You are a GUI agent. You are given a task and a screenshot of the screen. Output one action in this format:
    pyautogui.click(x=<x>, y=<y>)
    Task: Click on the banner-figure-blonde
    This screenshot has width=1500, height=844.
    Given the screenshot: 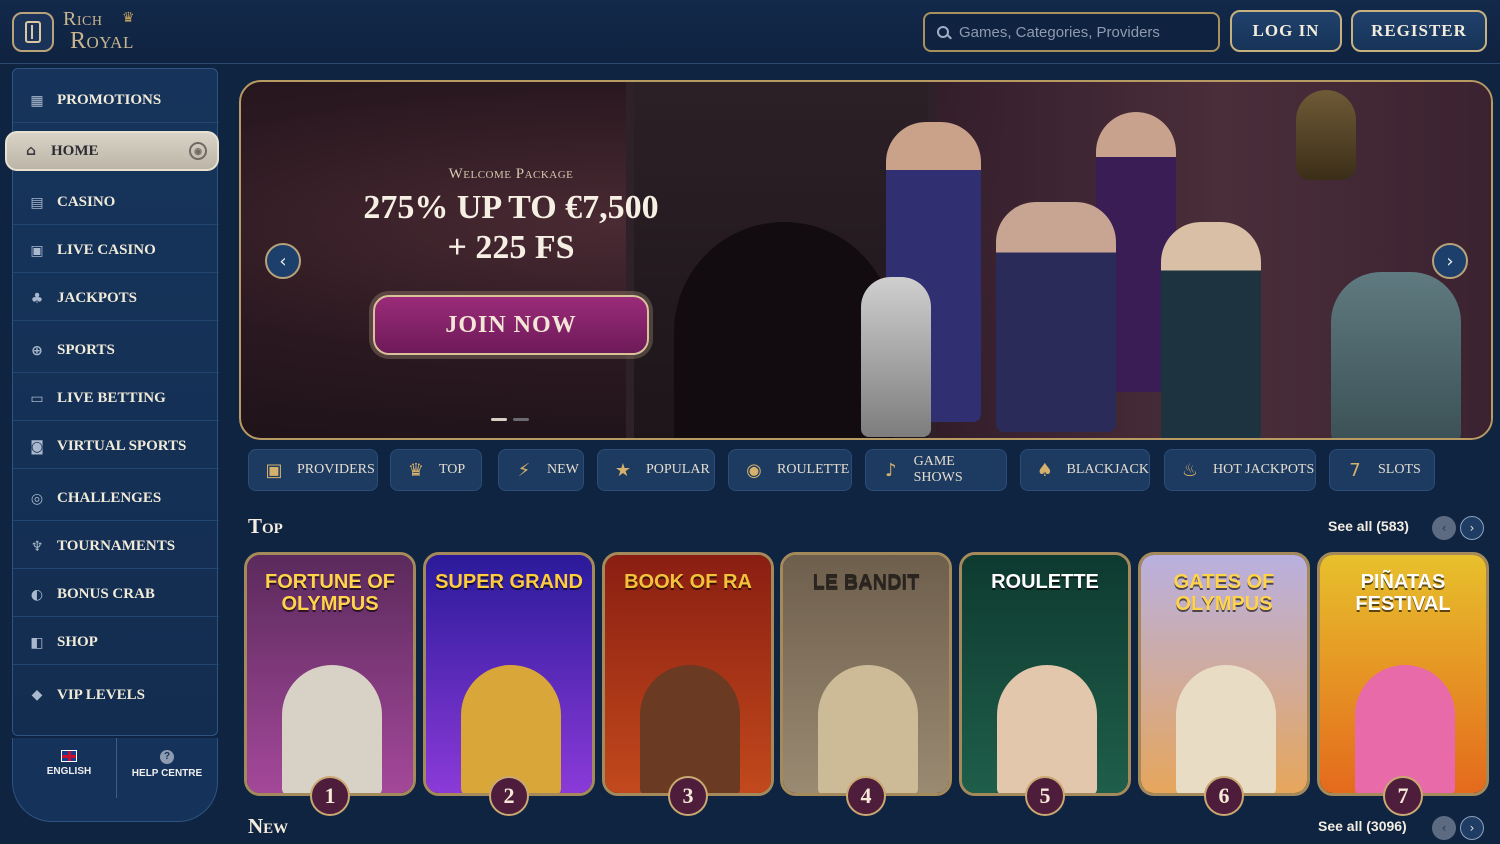 What is the action you would take?
    pyautogui.click(x=1211, y=330)
    